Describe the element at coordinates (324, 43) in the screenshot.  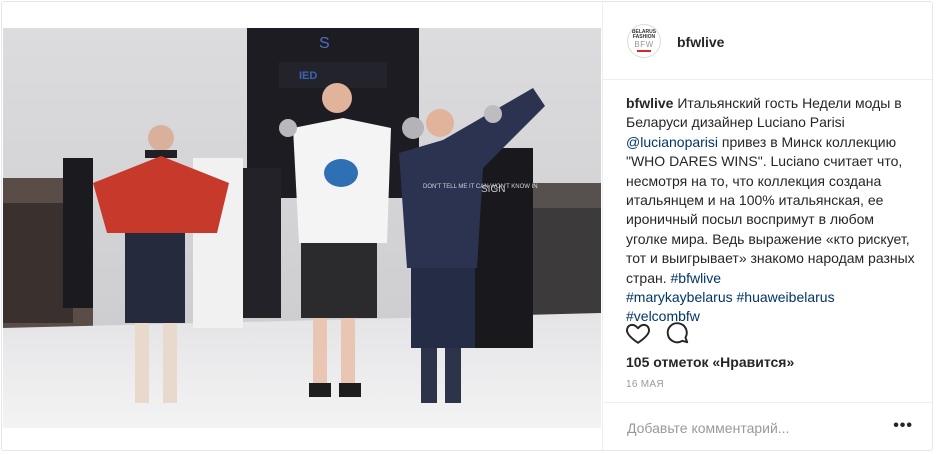
I see `svg-text: S` at that location.